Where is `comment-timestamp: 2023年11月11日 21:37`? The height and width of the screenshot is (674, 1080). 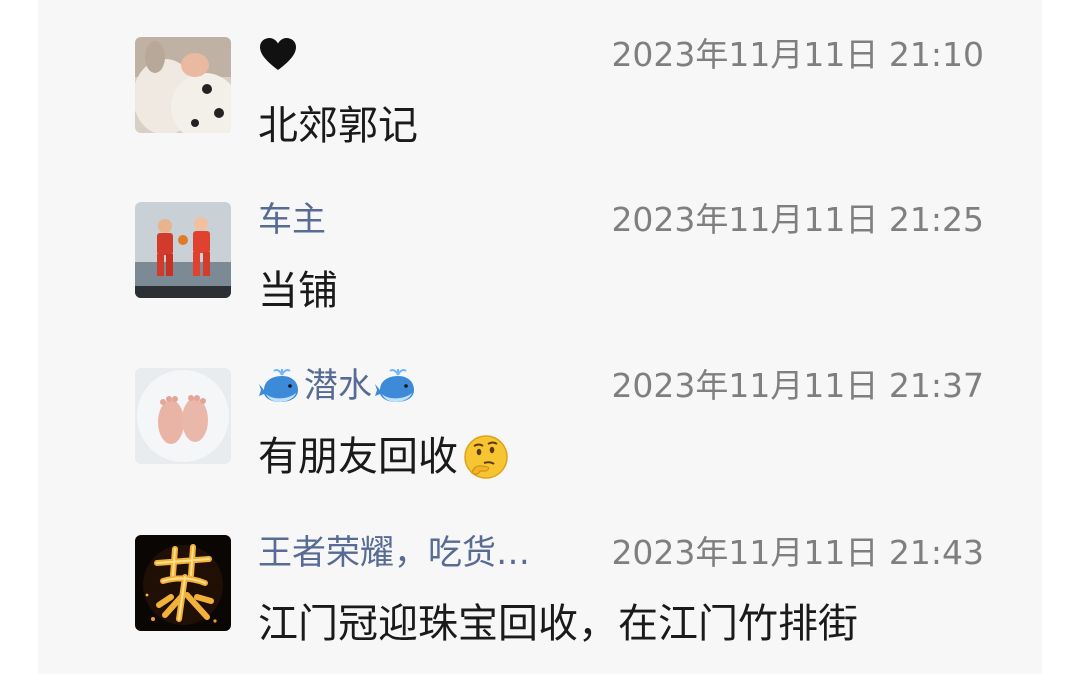 comment-timestamp: 2023年11月11日 21:37 is located at coordinates (797, 385).